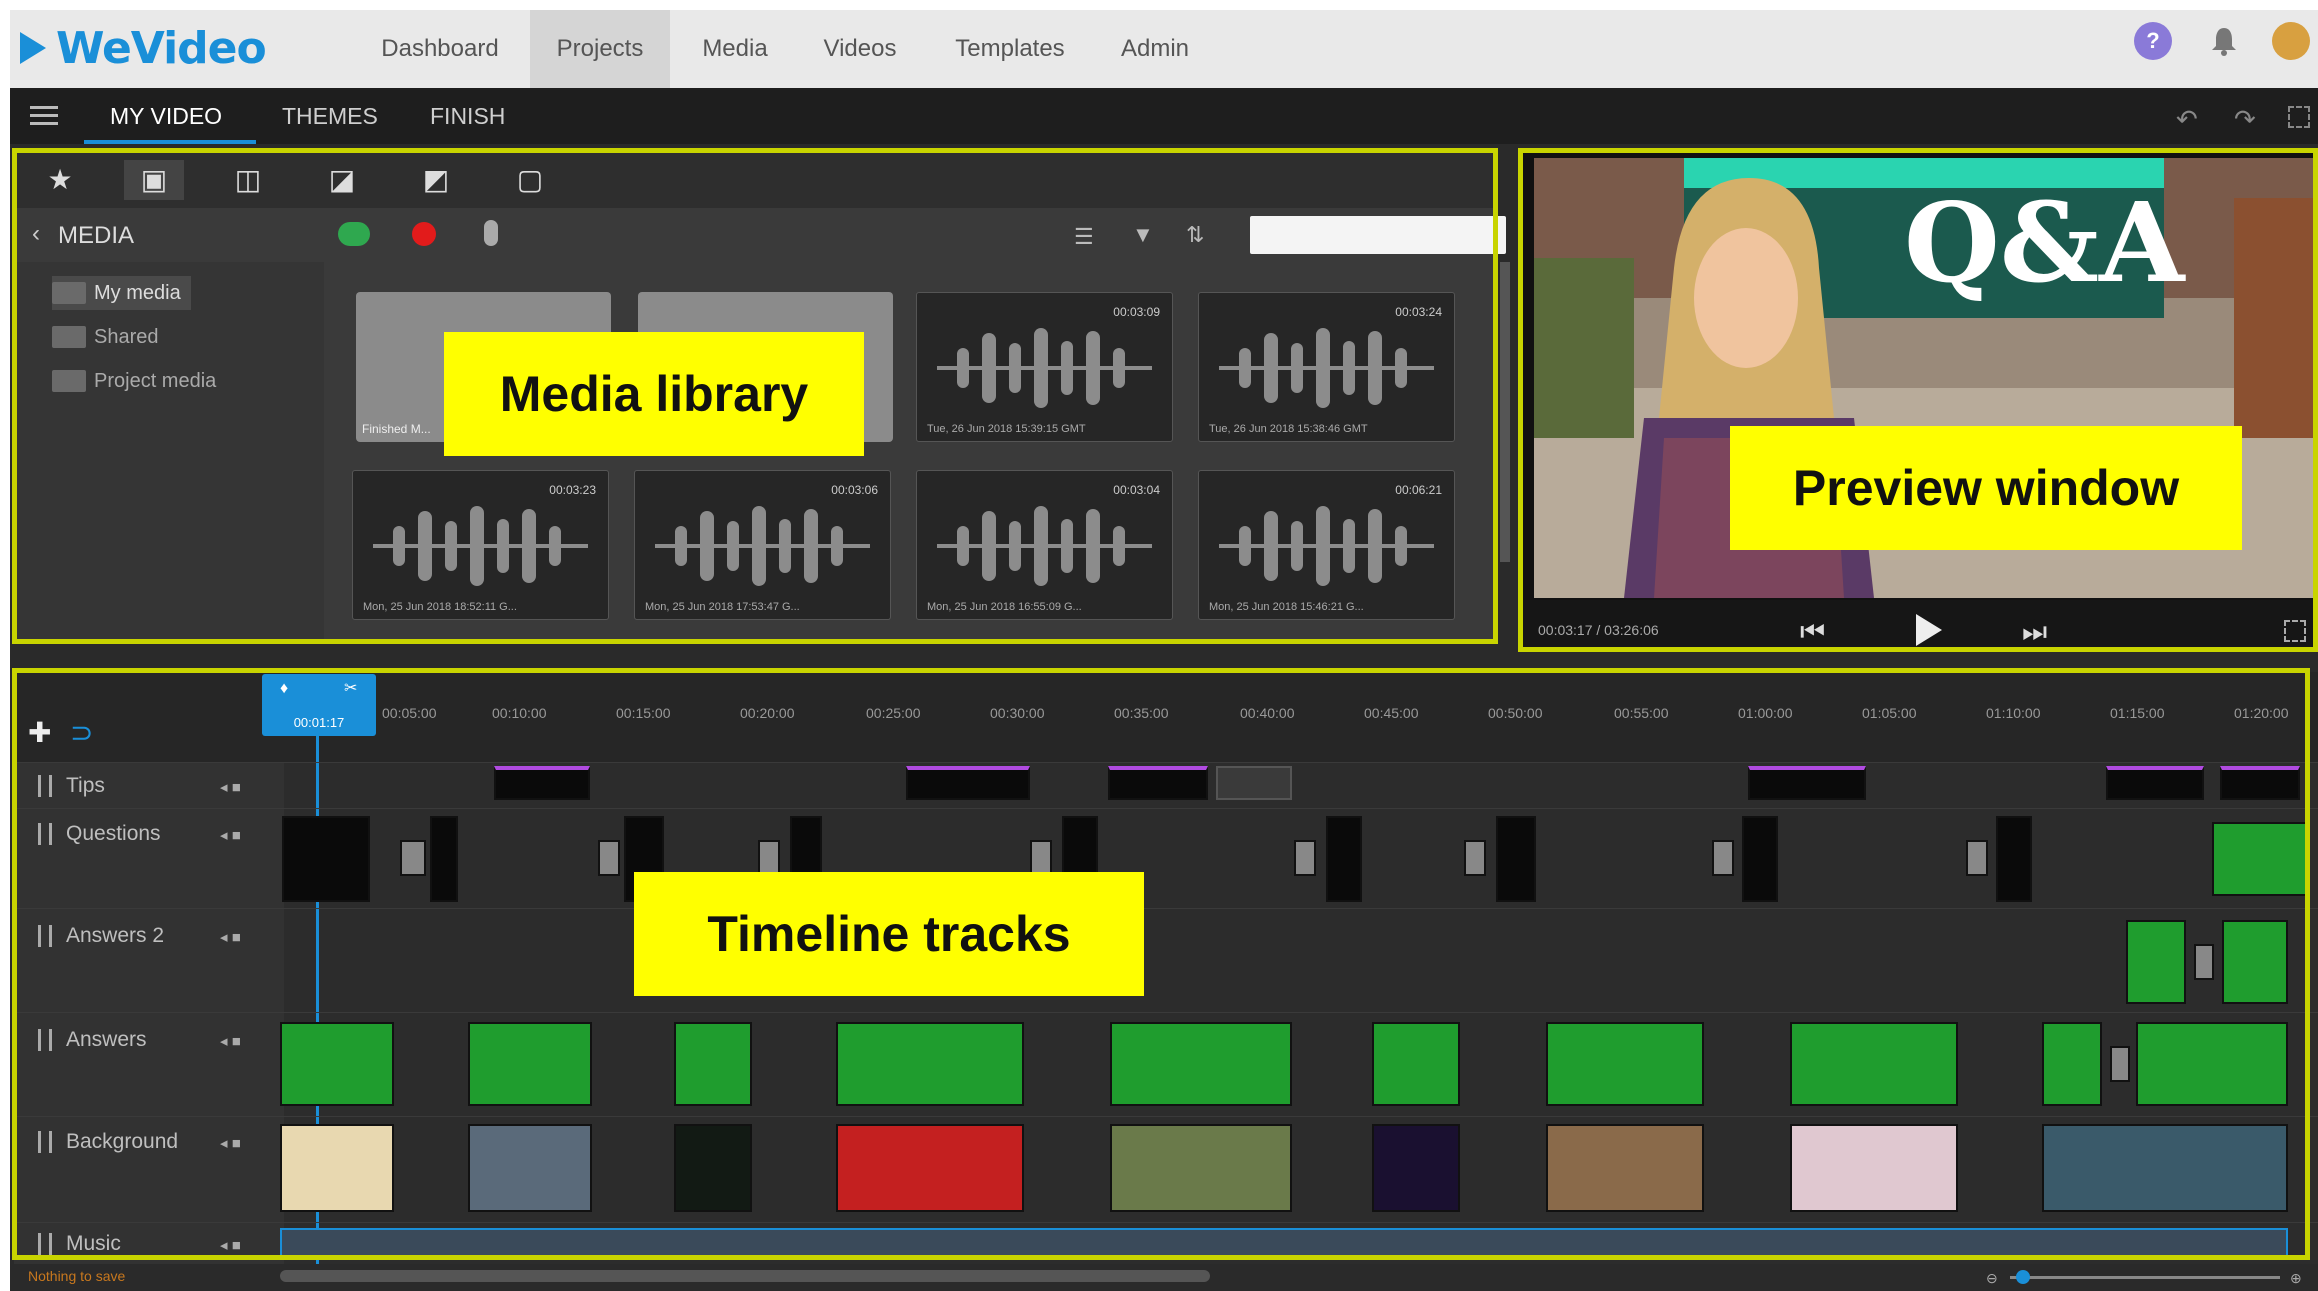 The height and width of the screenshot is (1291, 2318). I want to click on nav-dashboard: Dashboard, so click(440, 49).